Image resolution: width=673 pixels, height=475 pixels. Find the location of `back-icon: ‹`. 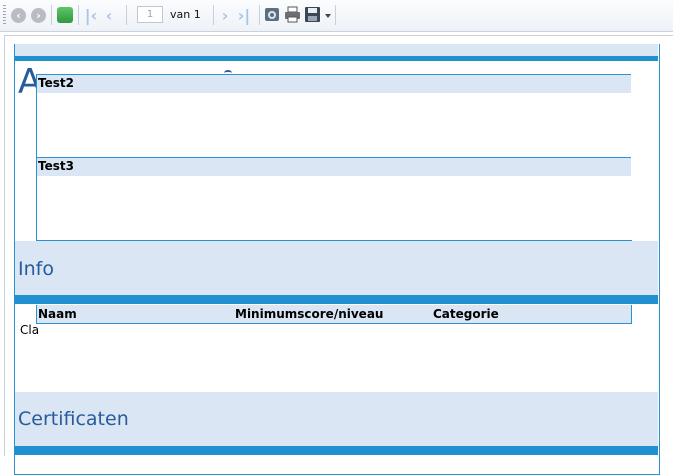

back-icon: ‹ is located at coordinates (18, 15).